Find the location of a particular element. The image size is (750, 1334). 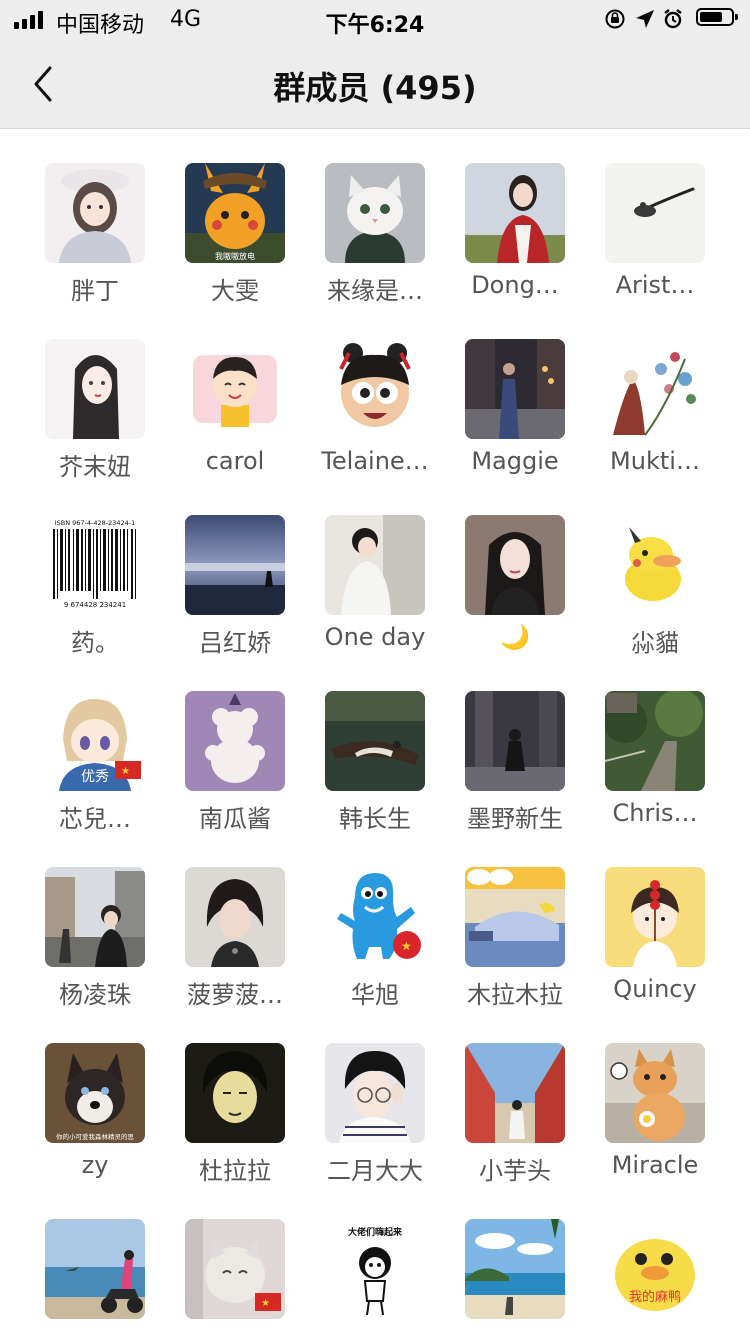

orientation-lock-icon is located at coordinates (615, 22).